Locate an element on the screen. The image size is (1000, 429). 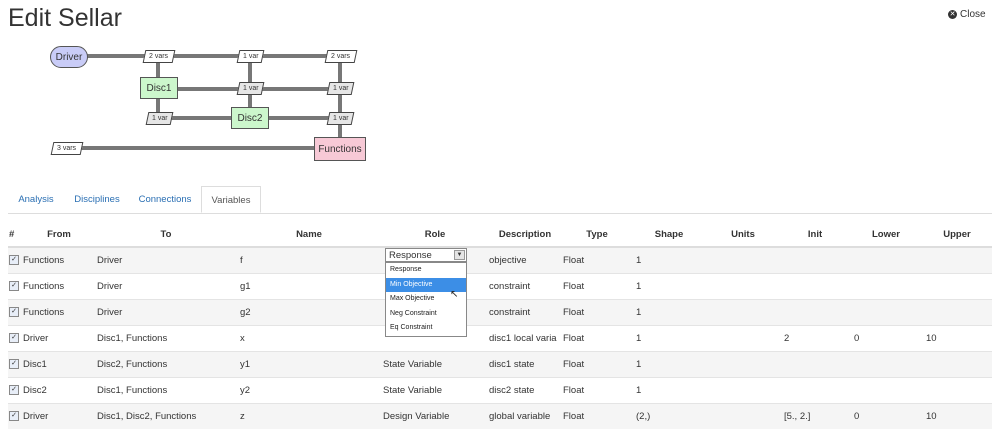
role-select: Response ▼ is located at coordinates (426, 255).